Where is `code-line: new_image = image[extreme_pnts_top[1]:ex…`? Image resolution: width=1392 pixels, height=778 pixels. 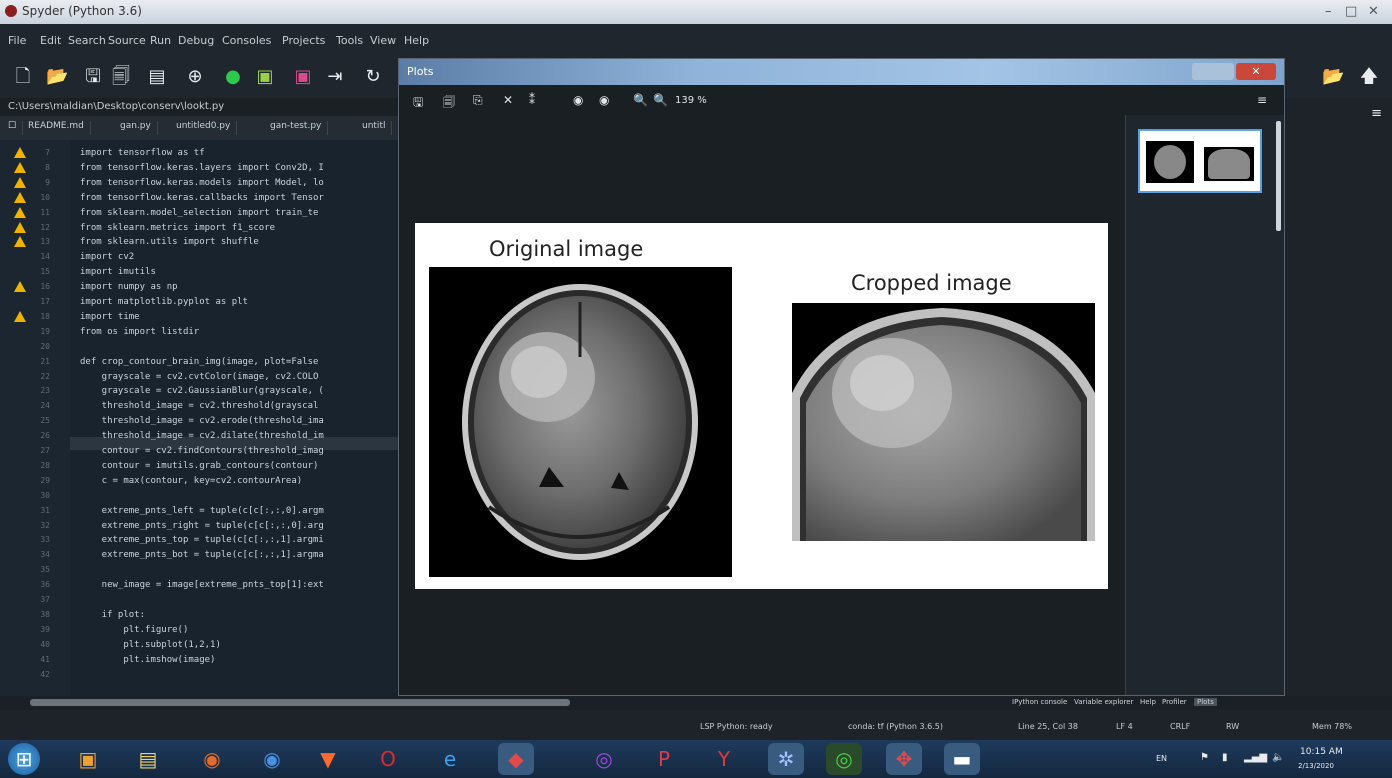 code-line: new_image = image[extreme_pnts_top[1]:ex… is located at coordinates (202, 585).